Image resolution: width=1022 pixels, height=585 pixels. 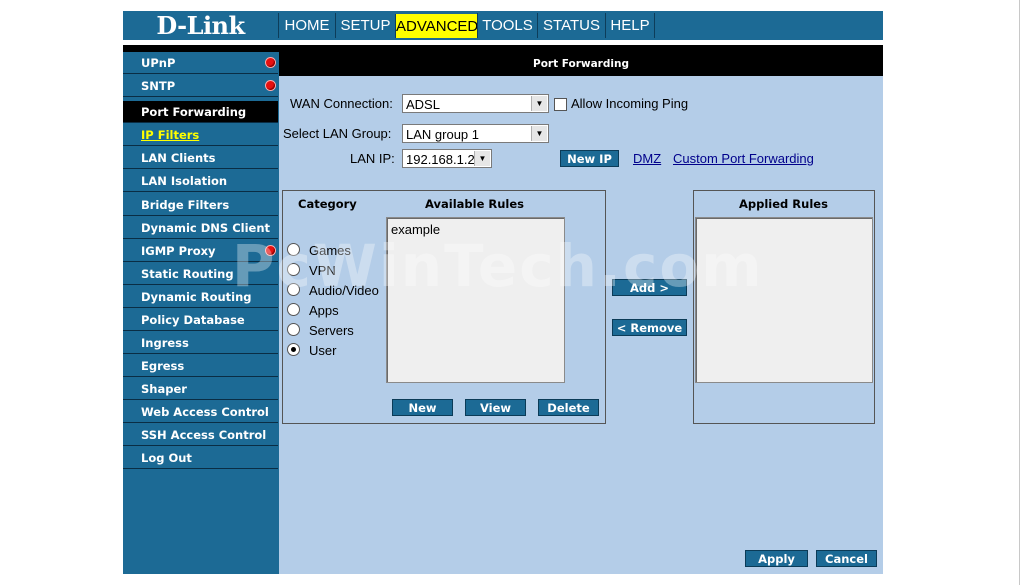 I want to click on nav-tab-advanced: ADVANCED, so click(x=436, y=26).